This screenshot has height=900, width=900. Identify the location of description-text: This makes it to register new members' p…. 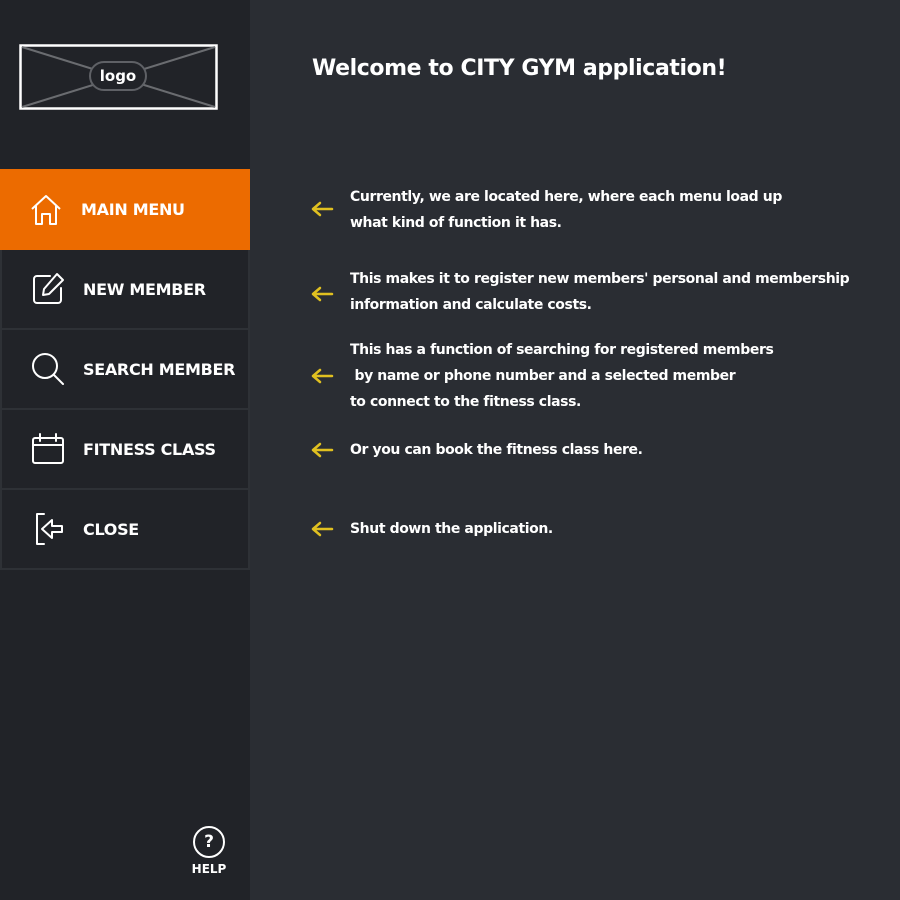
(600, 292).